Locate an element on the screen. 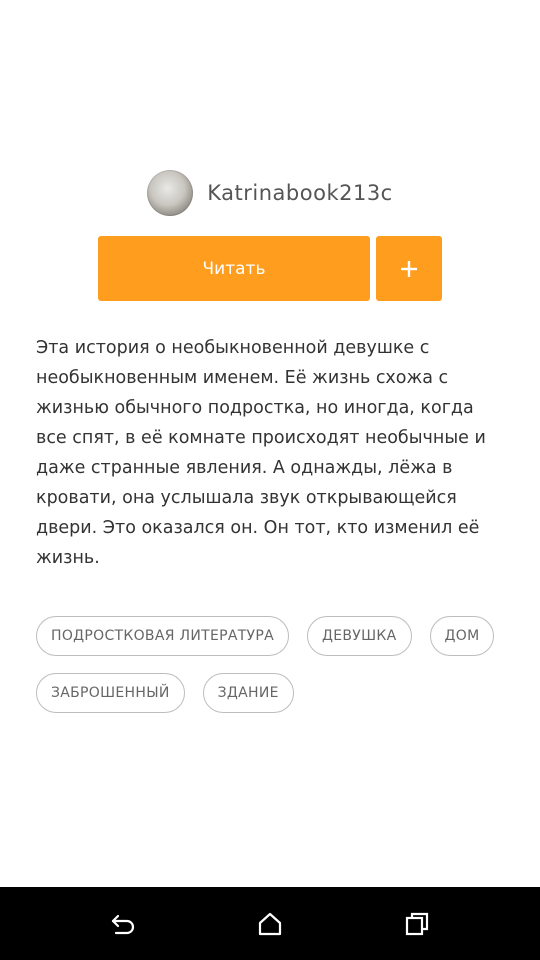  author-avatar is located at coordinates (170, 193).